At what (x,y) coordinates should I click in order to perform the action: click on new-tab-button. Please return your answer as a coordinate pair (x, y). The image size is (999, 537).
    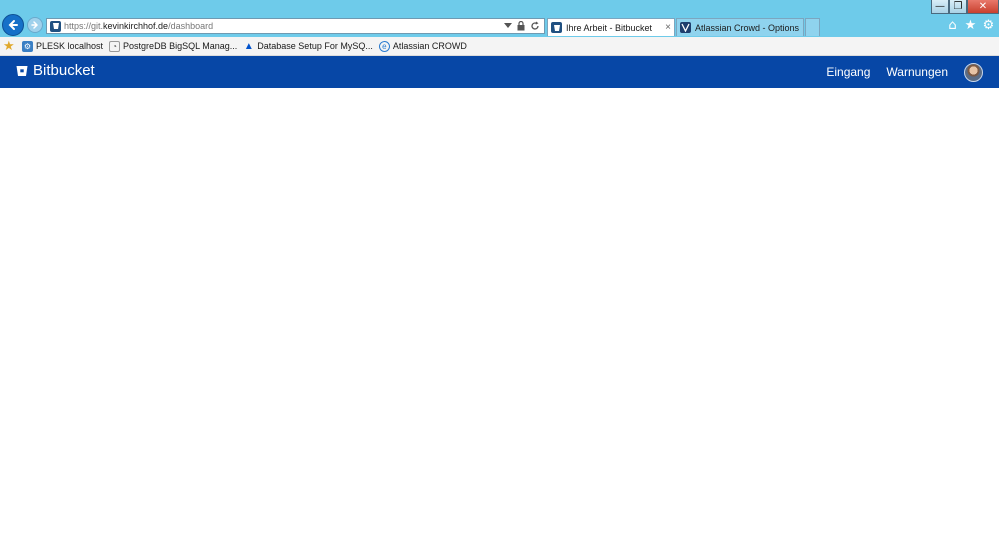
    Looking at the image, I should click on (812, 27).